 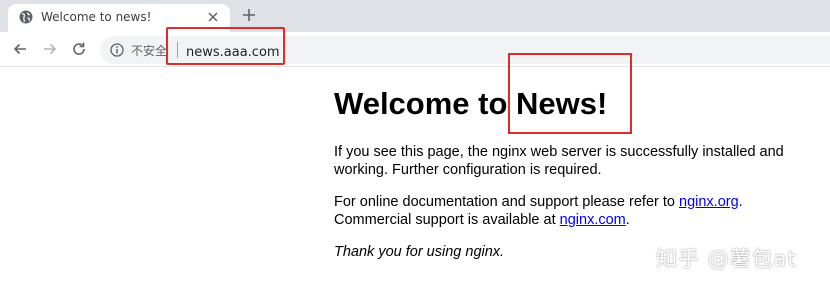 I want to click on heading-highlight-box, so click(x=570, y=93).